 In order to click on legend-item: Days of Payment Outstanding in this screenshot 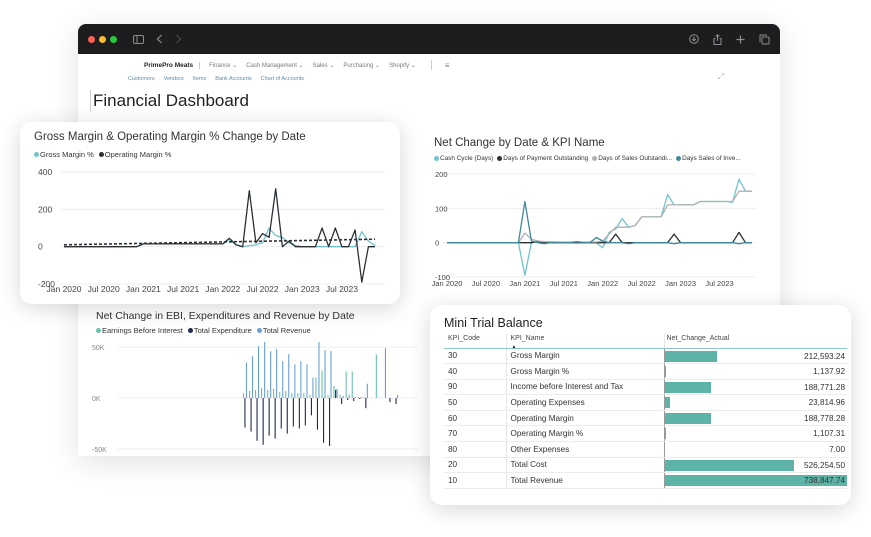, I will do `click(542, 158)`.